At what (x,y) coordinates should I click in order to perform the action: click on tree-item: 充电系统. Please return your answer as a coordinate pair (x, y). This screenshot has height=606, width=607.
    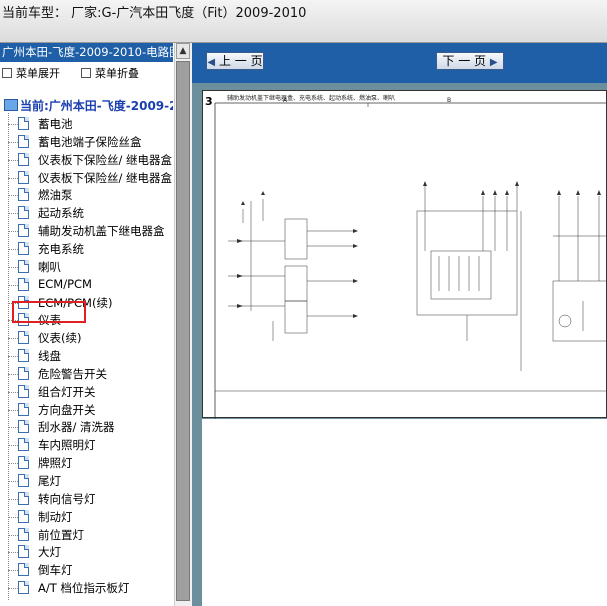
    Looking at the image, I should click on (86, 249).